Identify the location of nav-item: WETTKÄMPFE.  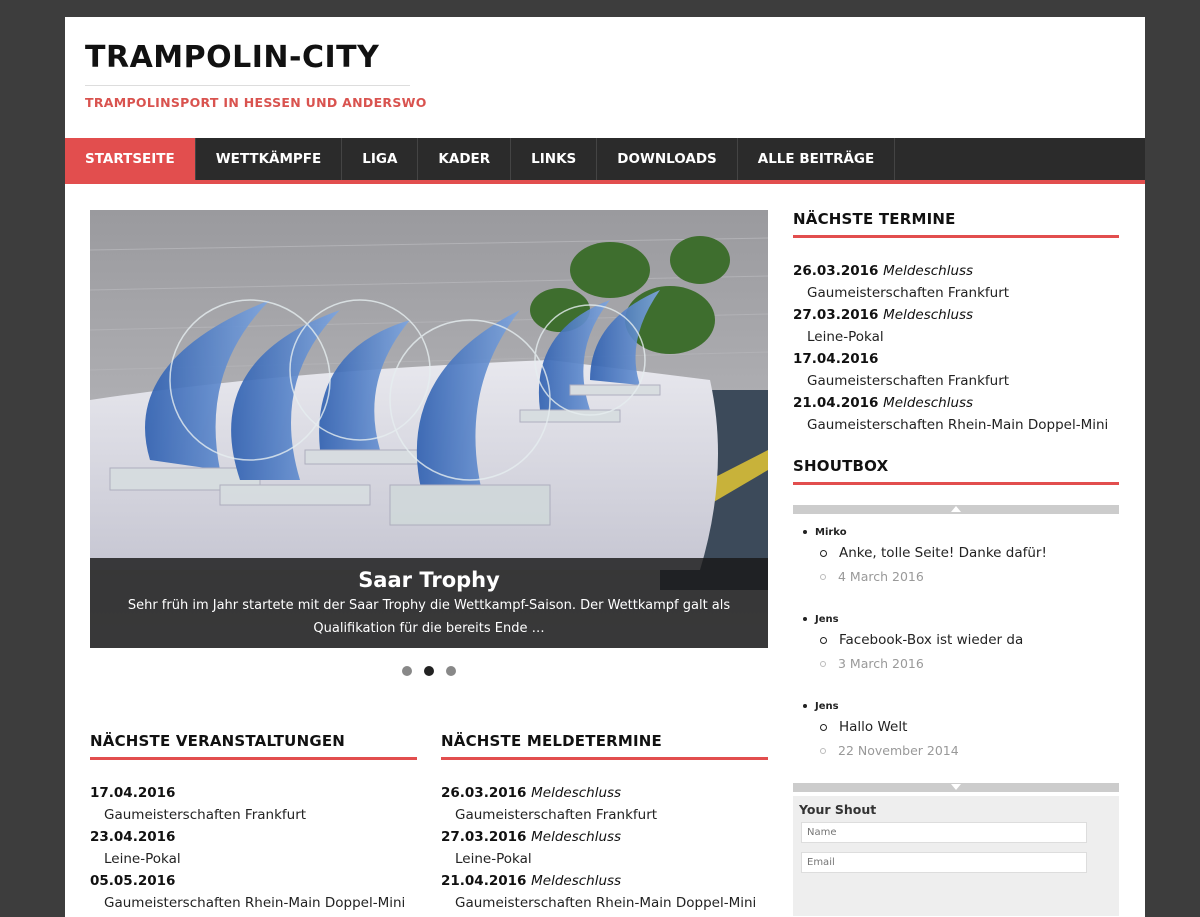
(269, 159).